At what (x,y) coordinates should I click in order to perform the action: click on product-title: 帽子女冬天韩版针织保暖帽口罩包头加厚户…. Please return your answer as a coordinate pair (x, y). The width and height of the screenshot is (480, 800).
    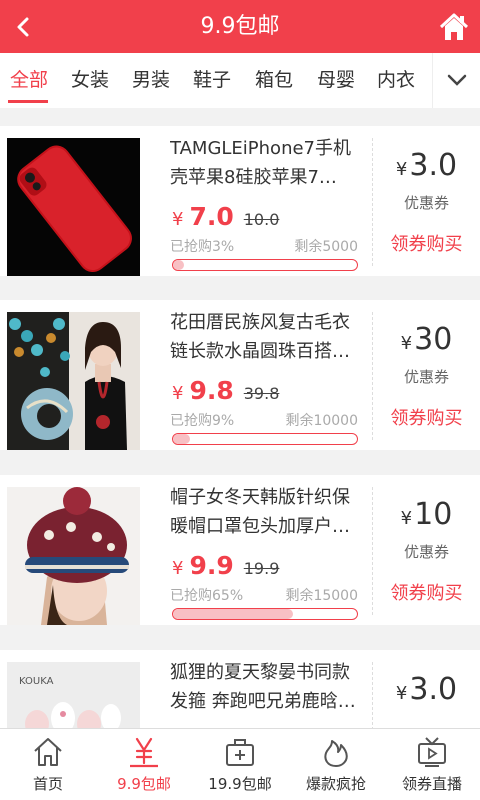
    Looking at the image, I should click on (266, 512).